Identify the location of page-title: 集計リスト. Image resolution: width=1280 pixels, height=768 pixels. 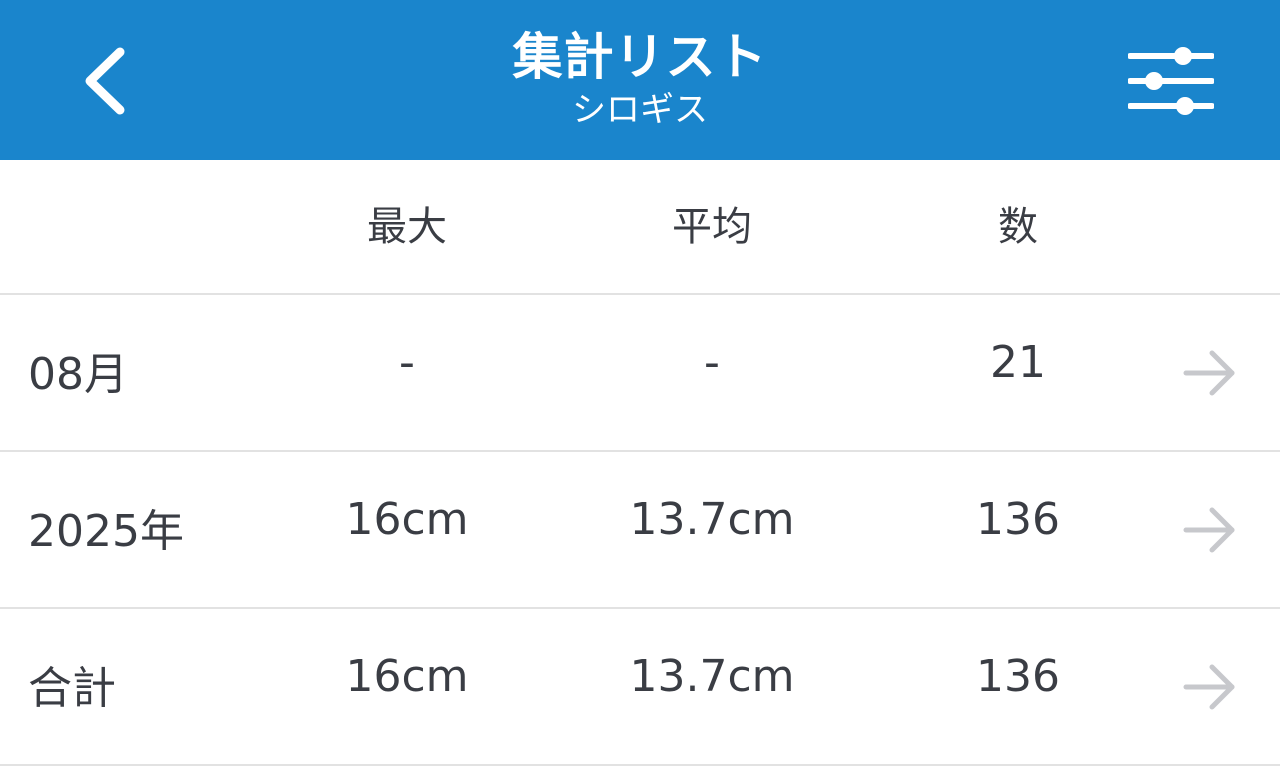
(640, 57).